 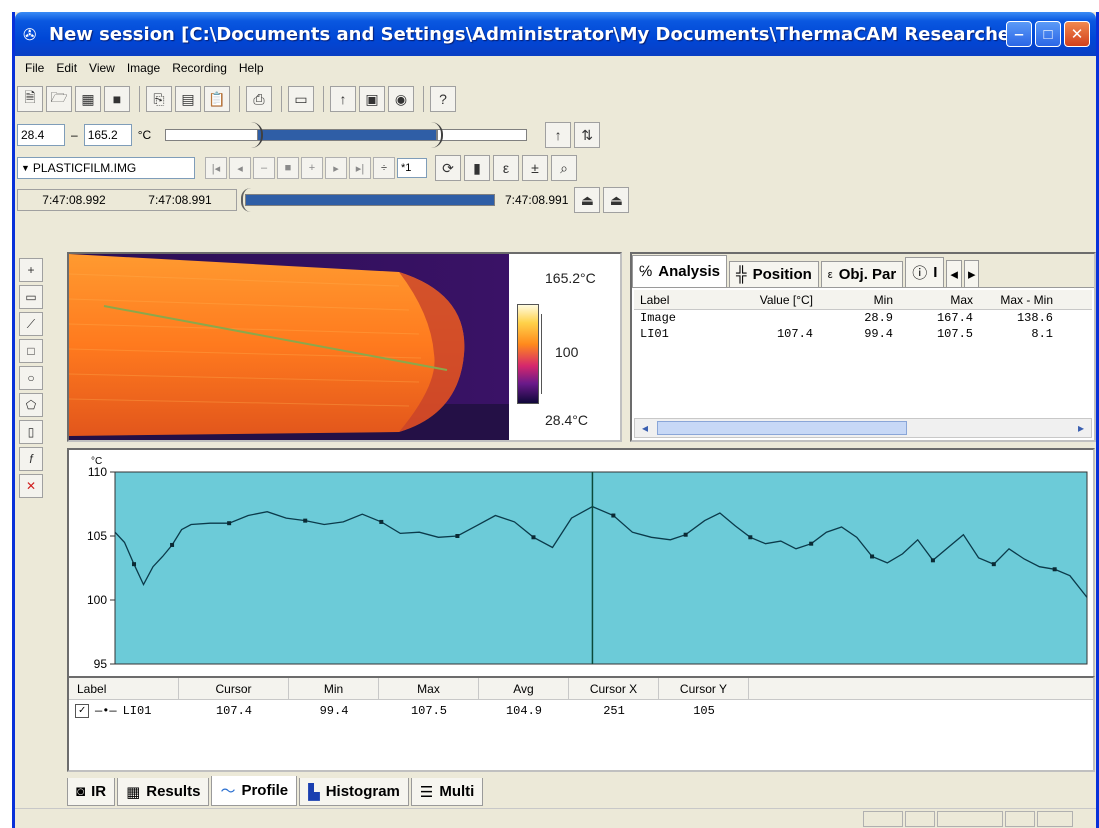 What do you see at coordinates (101, 664) in the screenshot?
I see `y-tick-label: 95` at bounding box center [101, 664].